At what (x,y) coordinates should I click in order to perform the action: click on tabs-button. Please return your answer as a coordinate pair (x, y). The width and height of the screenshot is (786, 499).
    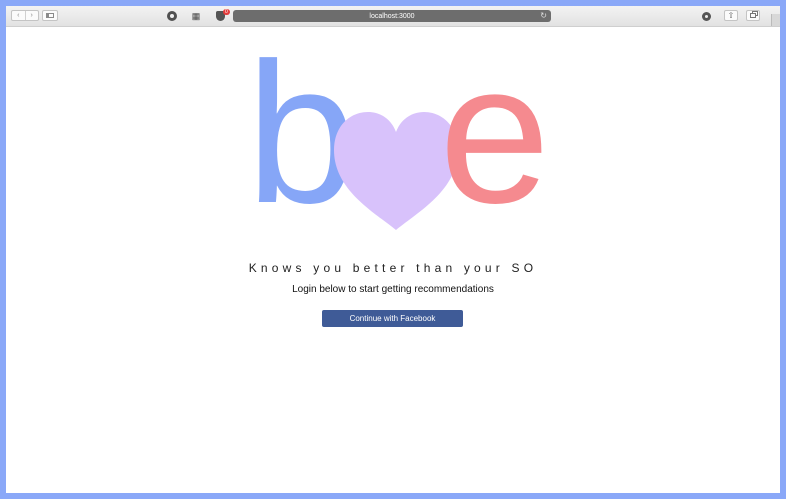
    Looking at the image, I should click on (753, 15).